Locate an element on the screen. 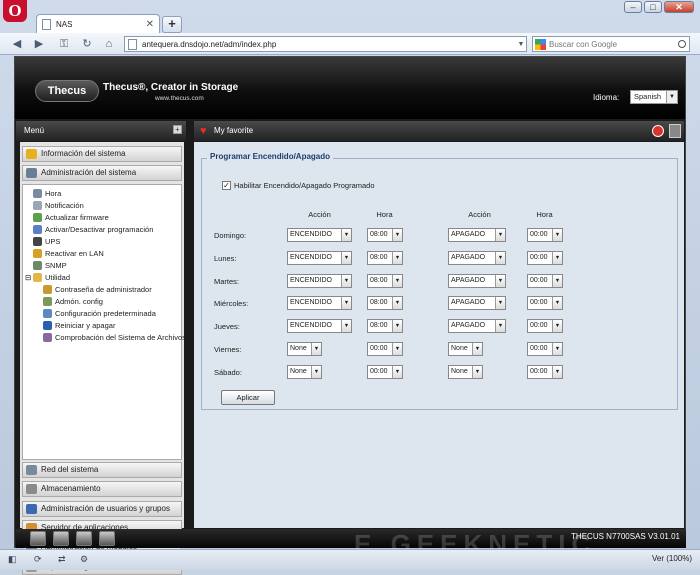 This screenshot has width=700, height=575. tree-item: Configuración predeterminada is located at coordinates (99, 313).